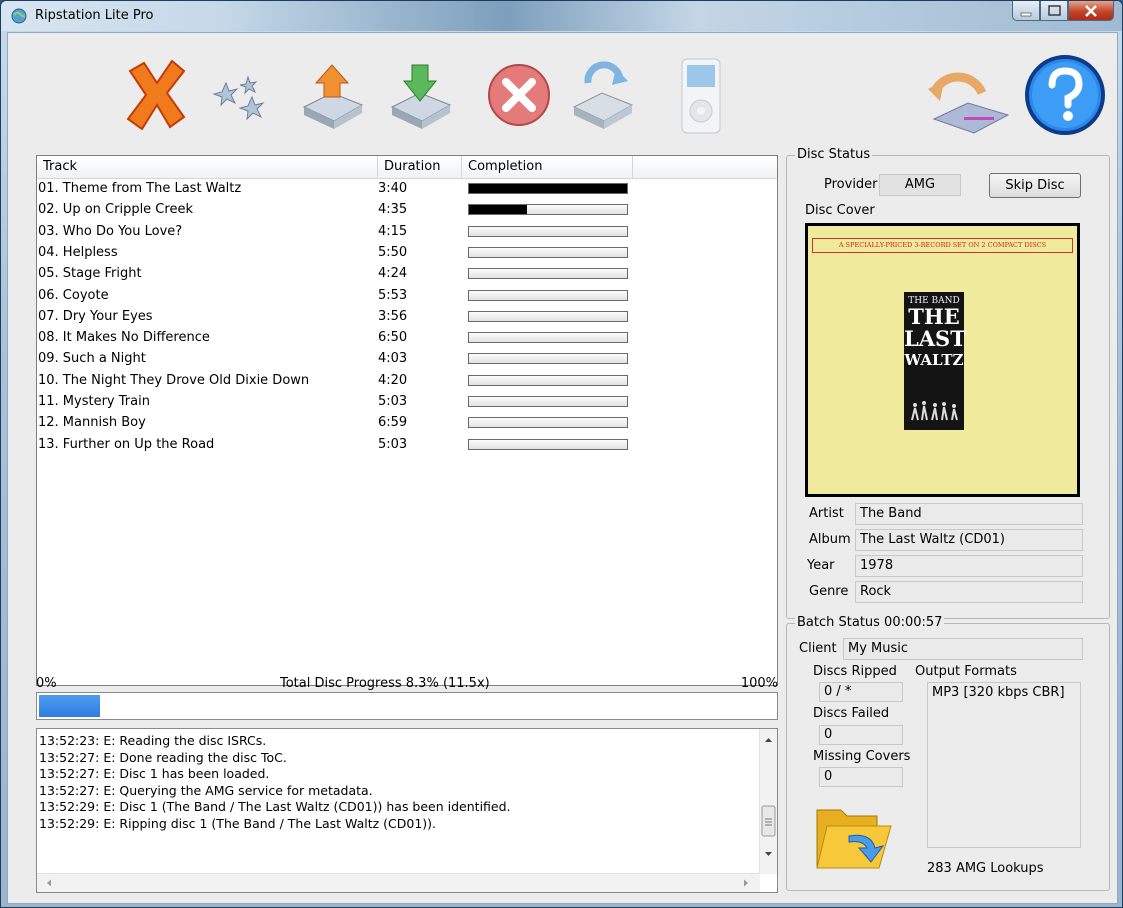 The height and width of the screenshot is (908, 1123). What do you see at coordinates (94, 401) in the screenshot?
I see `track-name: 11. Mystery Train` at bounding box center [94, 401].